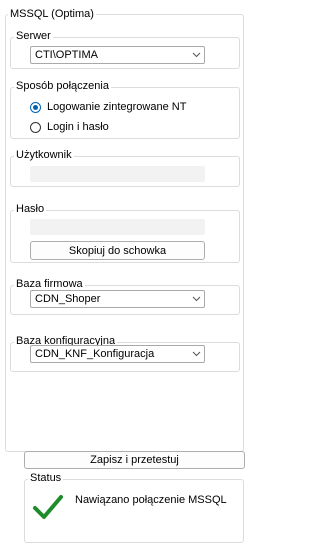 The height and width of the screenshot is (546, 320). I want to click on password-label: Hasło, so click(30, 209).